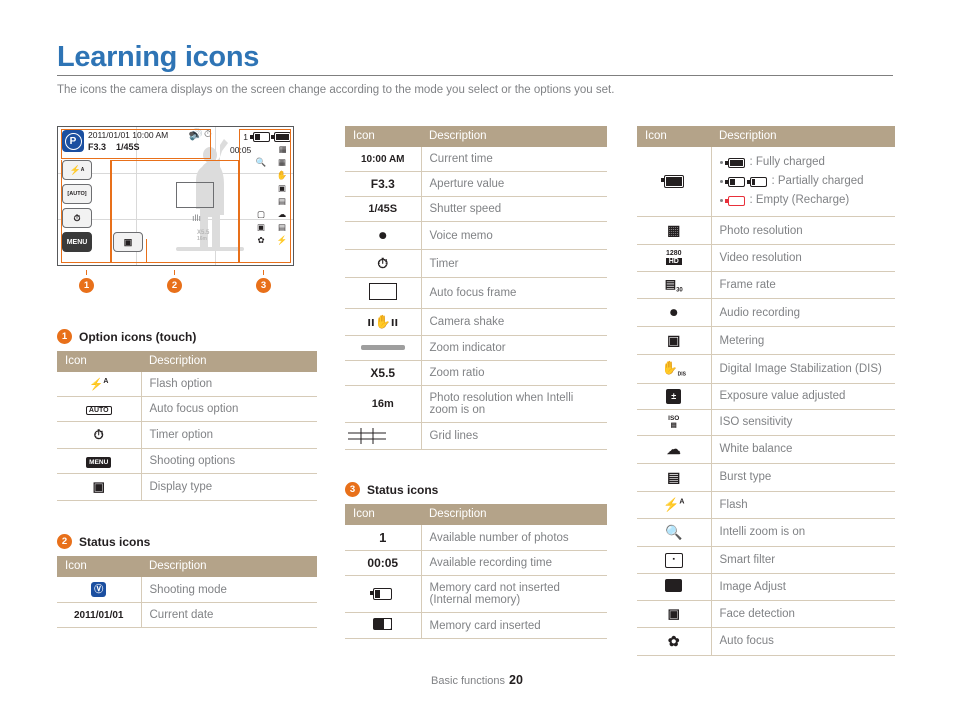 This screenshot has height=720, width=954. I want to click on table-row: MENU Shooting options, so click(187, 461).